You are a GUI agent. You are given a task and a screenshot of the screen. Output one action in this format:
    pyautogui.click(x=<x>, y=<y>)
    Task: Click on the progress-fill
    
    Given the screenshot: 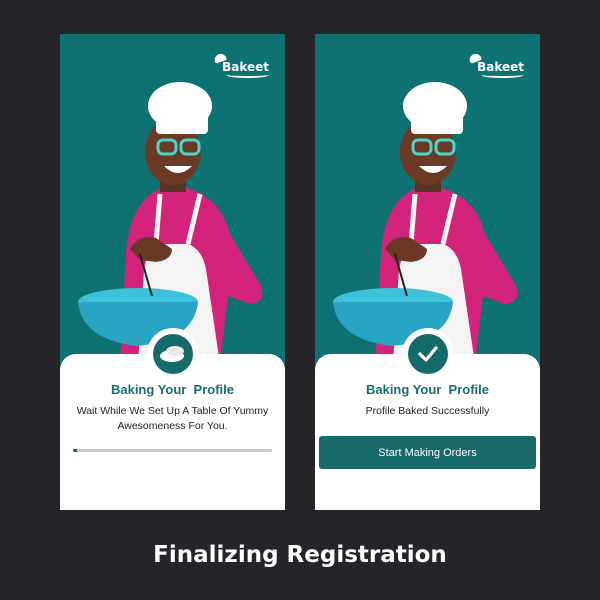 What is the action you would take?
    pyautogui.click(x=75, y=450)
    